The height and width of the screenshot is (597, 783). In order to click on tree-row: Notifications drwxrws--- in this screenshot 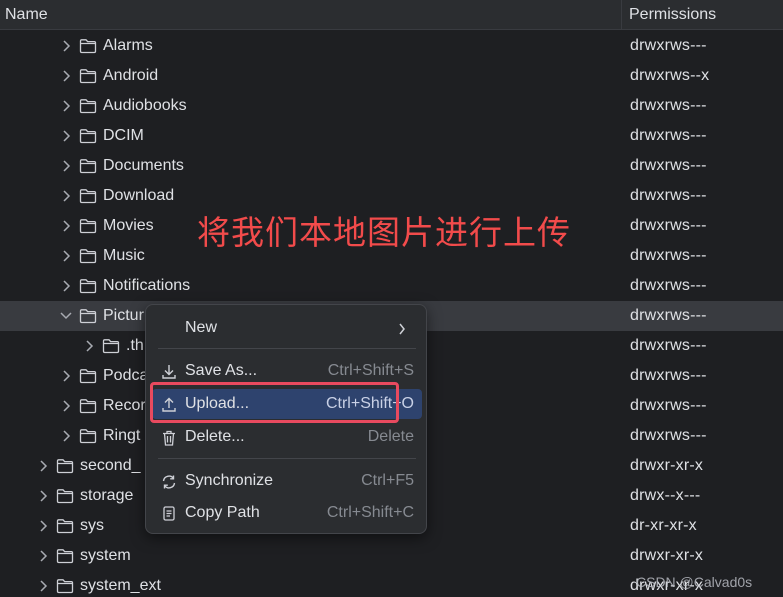, I will do `click(391, 286)`.